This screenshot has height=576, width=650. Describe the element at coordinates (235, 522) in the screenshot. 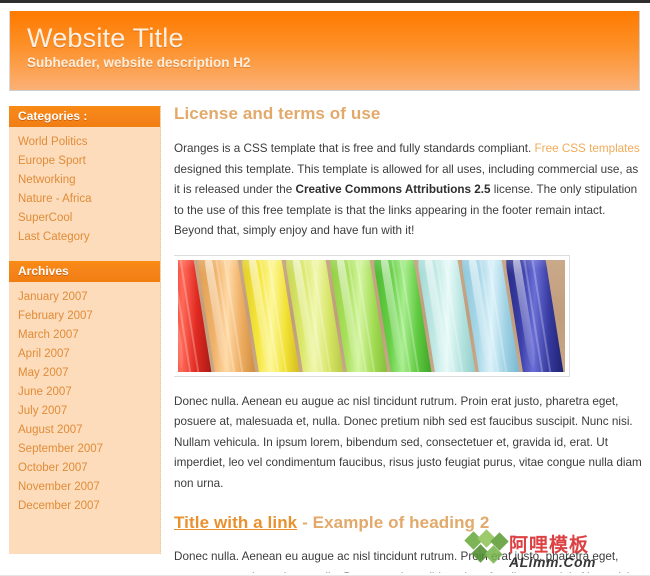

I see `heading-inline-link: Title with a link` at that location.